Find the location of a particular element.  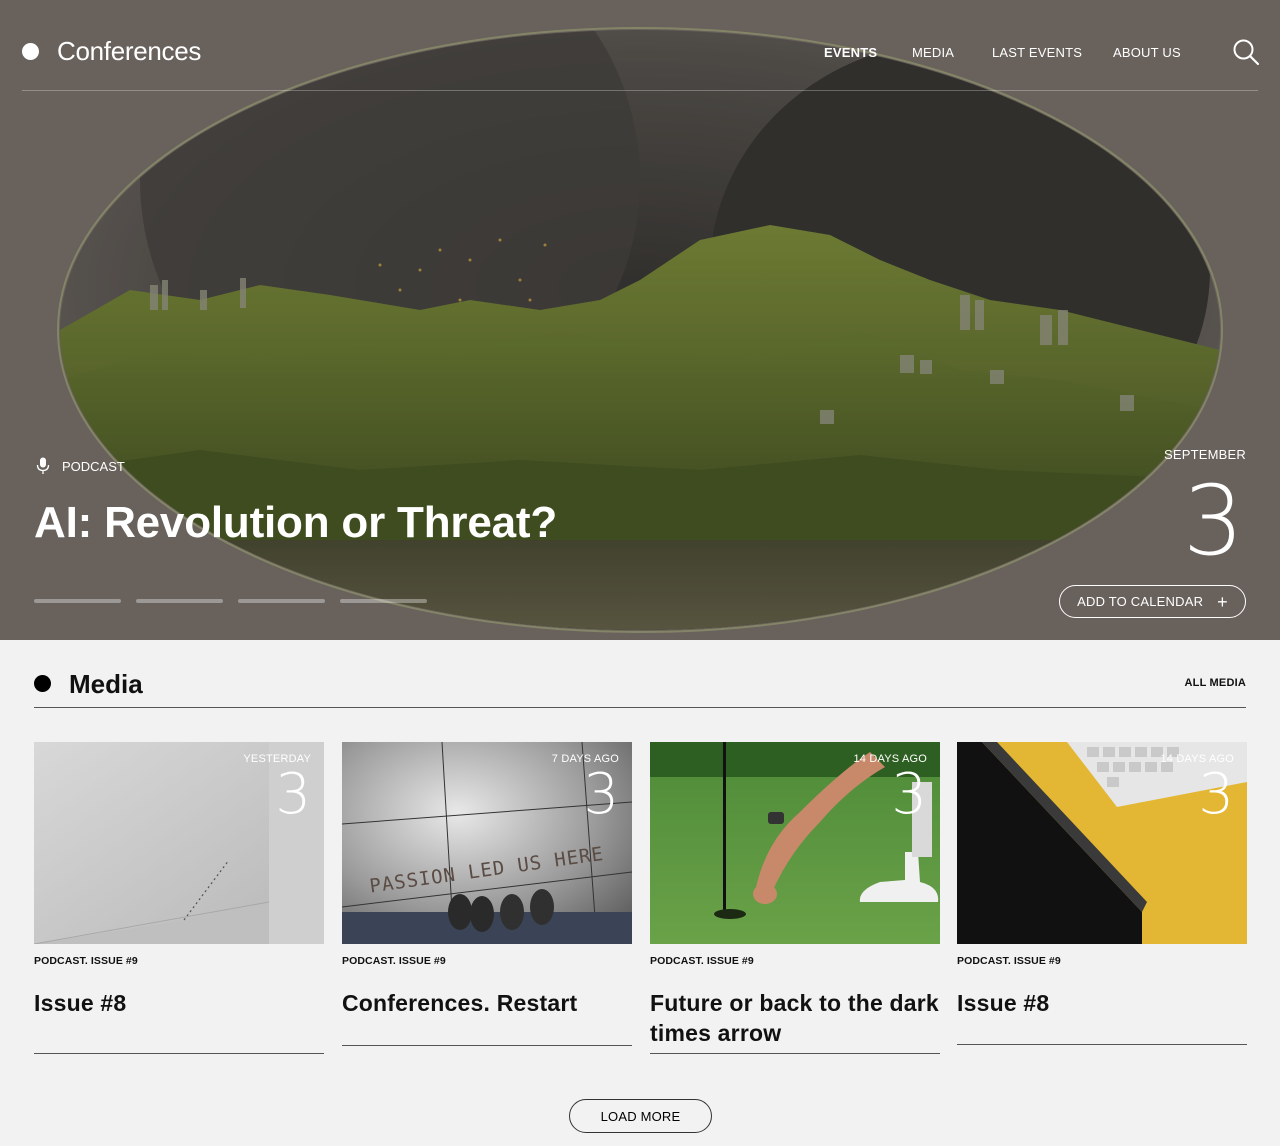

media-section-title: Media is located at coordinates (106, 684).